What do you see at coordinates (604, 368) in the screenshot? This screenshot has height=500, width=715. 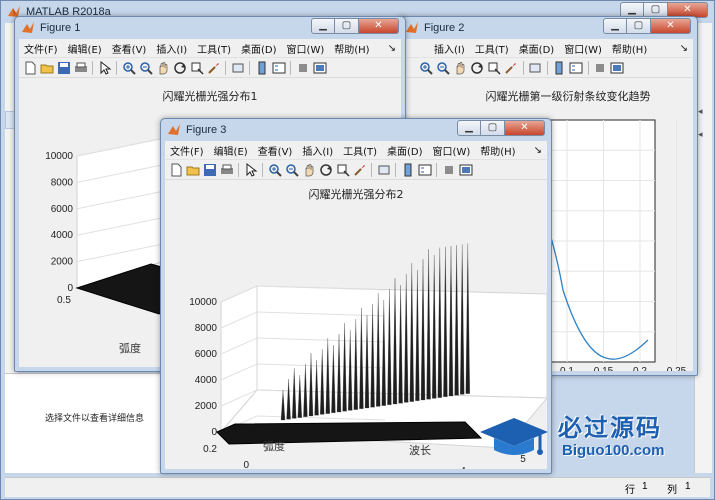 I see `figure2-xtick: 0.15` at bounding box center [604, 368].